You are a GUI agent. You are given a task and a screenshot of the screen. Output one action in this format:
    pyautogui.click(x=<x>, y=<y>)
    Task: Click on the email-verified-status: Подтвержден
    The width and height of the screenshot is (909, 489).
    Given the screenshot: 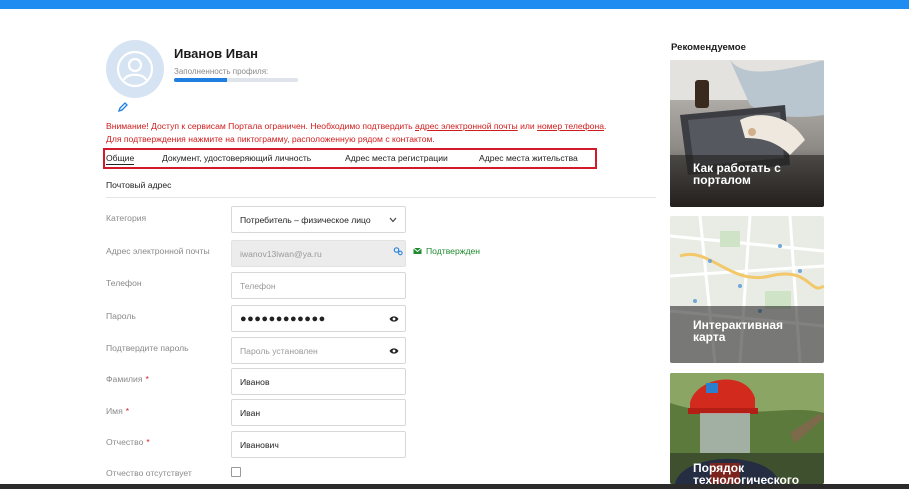 What is the action you would take?
    pyautogui.click(x=446, y=251)
    